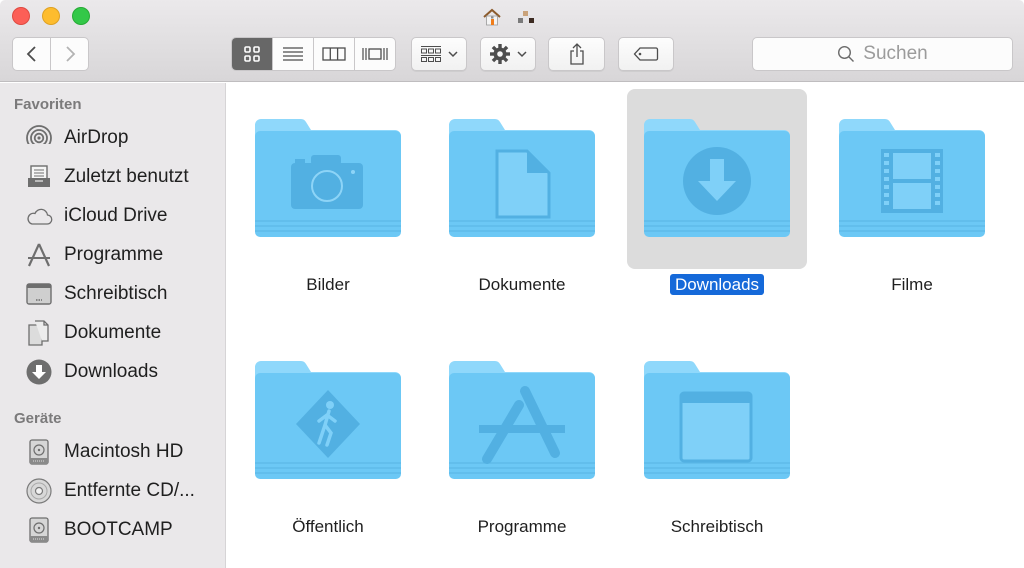  Describe the element at coordinates (39, 138) in the screenshot. I see `airdrop-icon` at that location.